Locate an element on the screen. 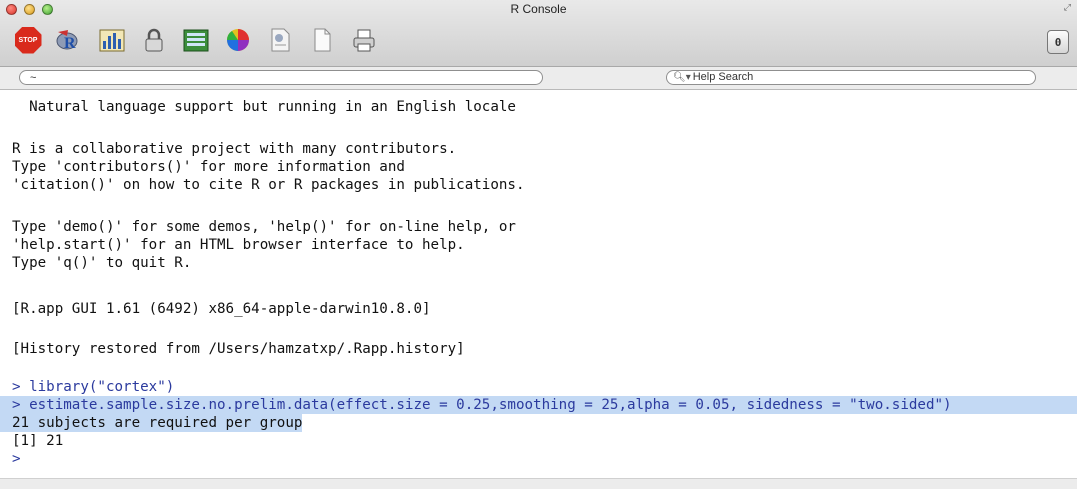 This screenshot has height=489, width=1077. quartz-chart-icon is located at coordinates (112, 40).